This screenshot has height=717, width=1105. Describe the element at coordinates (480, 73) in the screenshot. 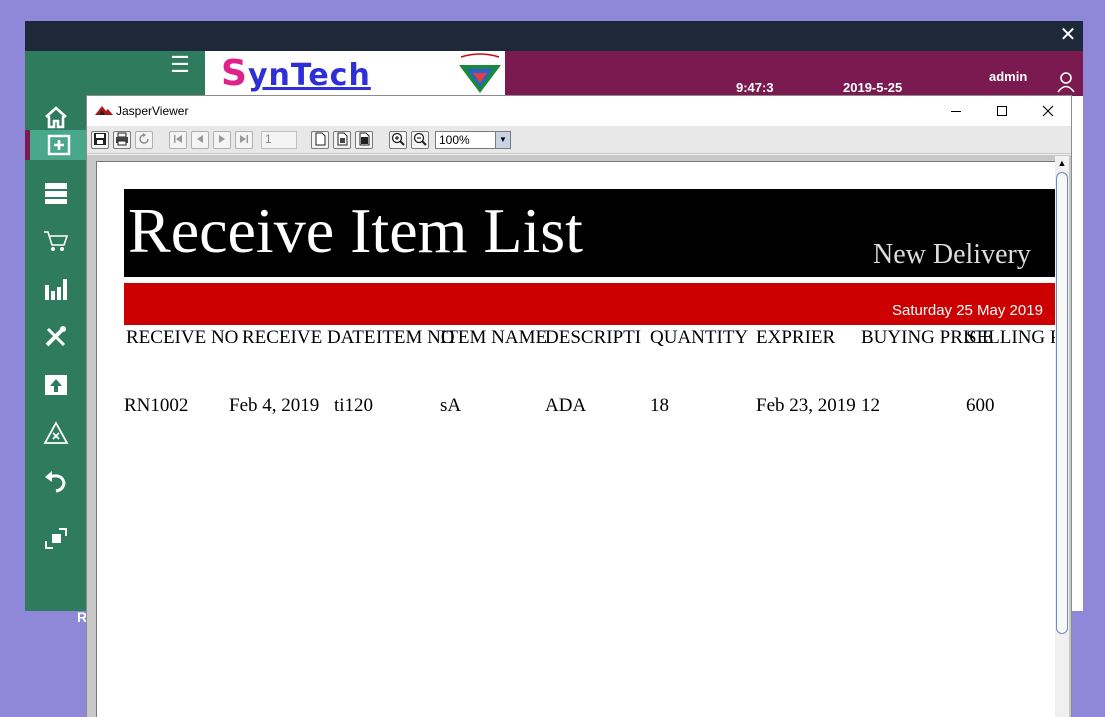

I see `logo-emblem-icon` at that location.